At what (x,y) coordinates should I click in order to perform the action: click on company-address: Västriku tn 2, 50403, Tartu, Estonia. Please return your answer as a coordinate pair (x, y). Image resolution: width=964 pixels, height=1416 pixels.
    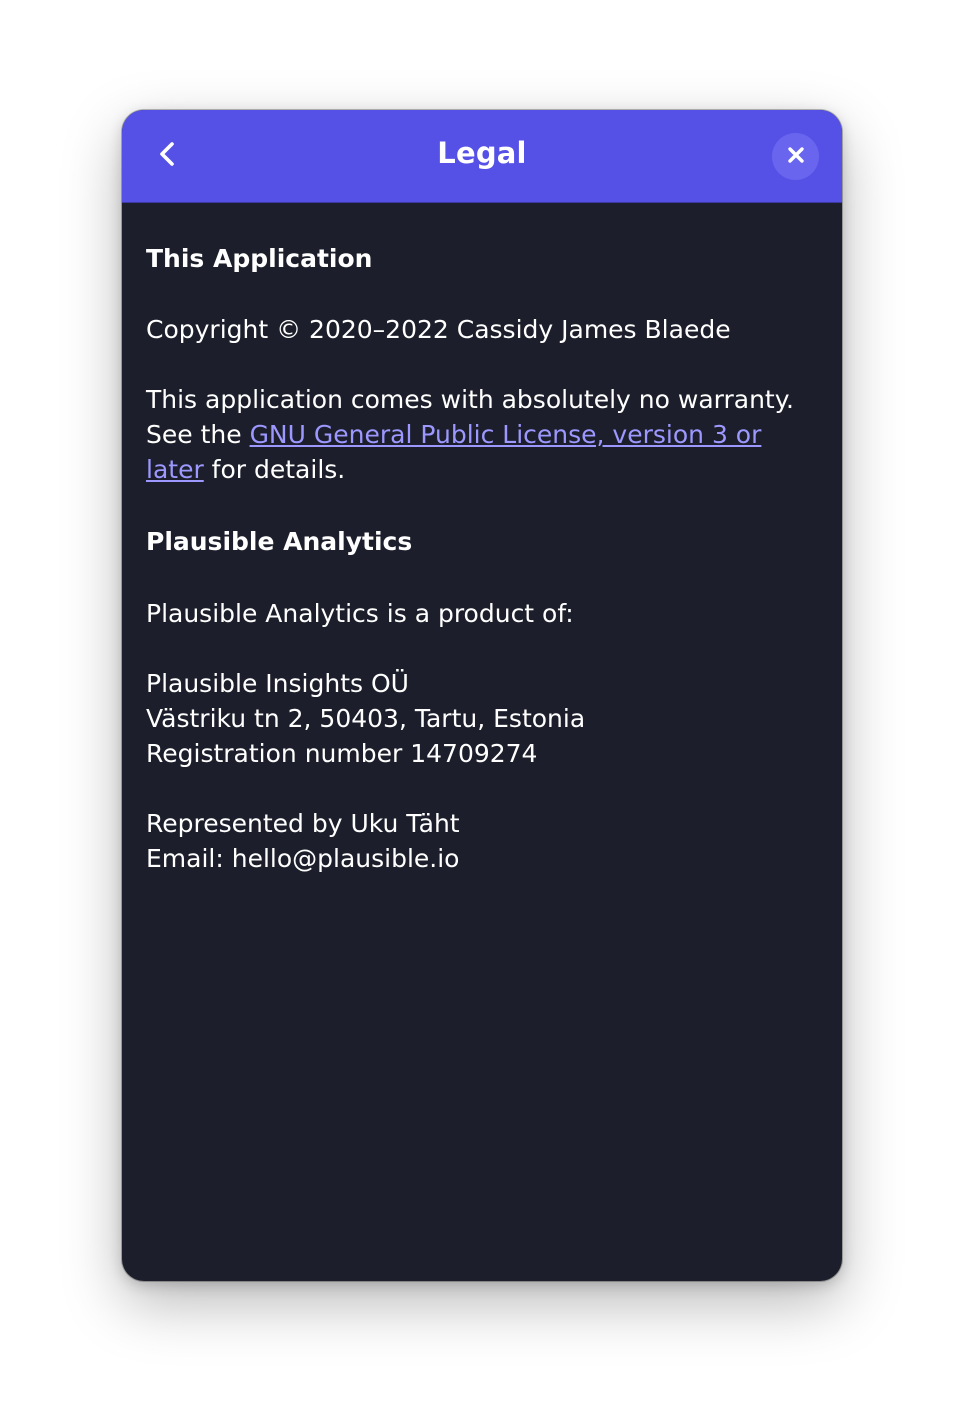
    Looking at the image, I should click on (366, 718).